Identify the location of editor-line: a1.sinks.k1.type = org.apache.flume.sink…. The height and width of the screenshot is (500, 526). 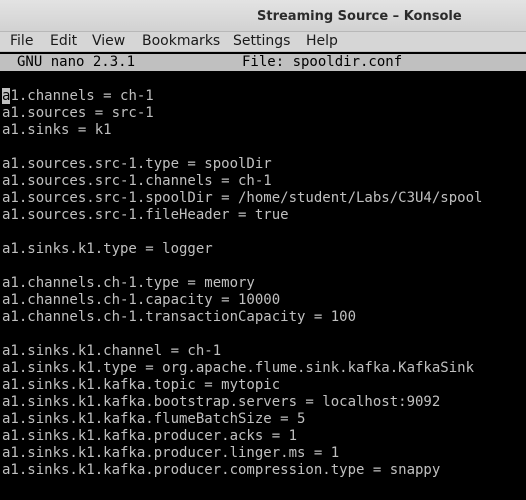
(238, 368).